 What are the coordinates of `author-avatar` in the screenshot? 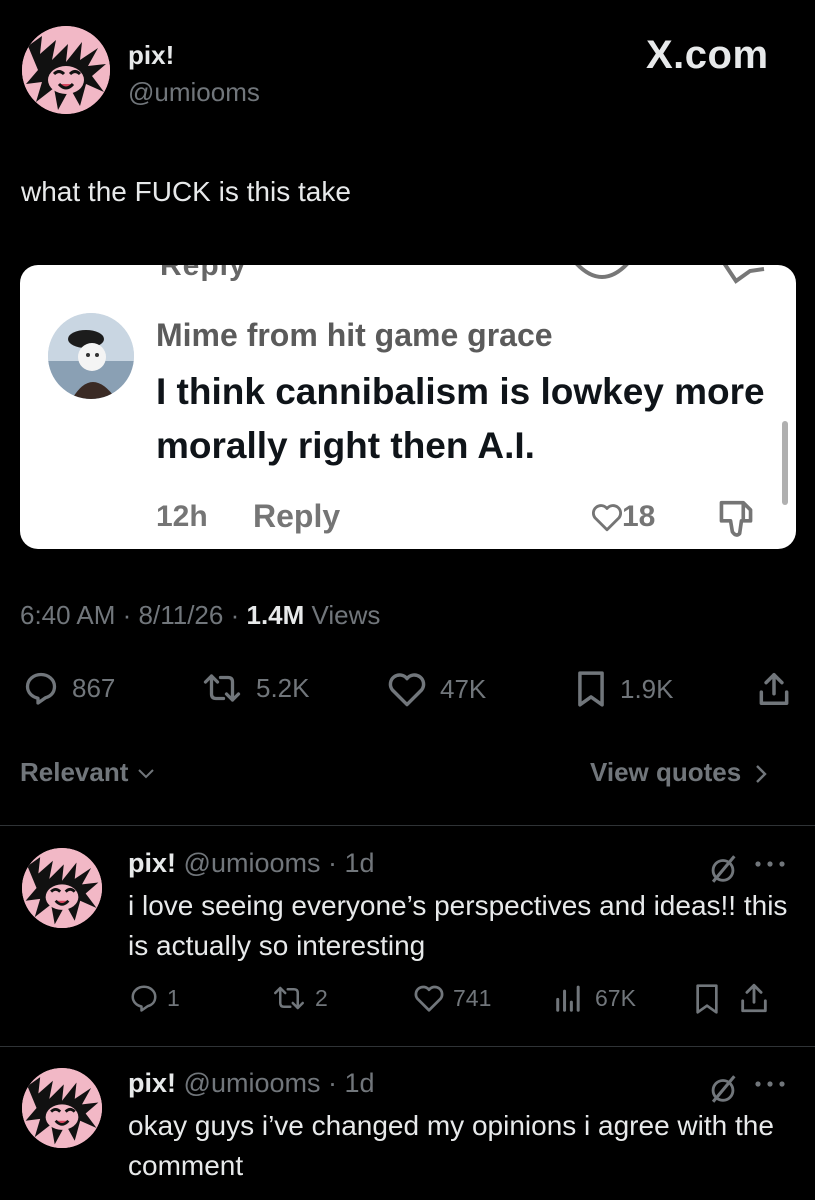 It's located at (66, 70).